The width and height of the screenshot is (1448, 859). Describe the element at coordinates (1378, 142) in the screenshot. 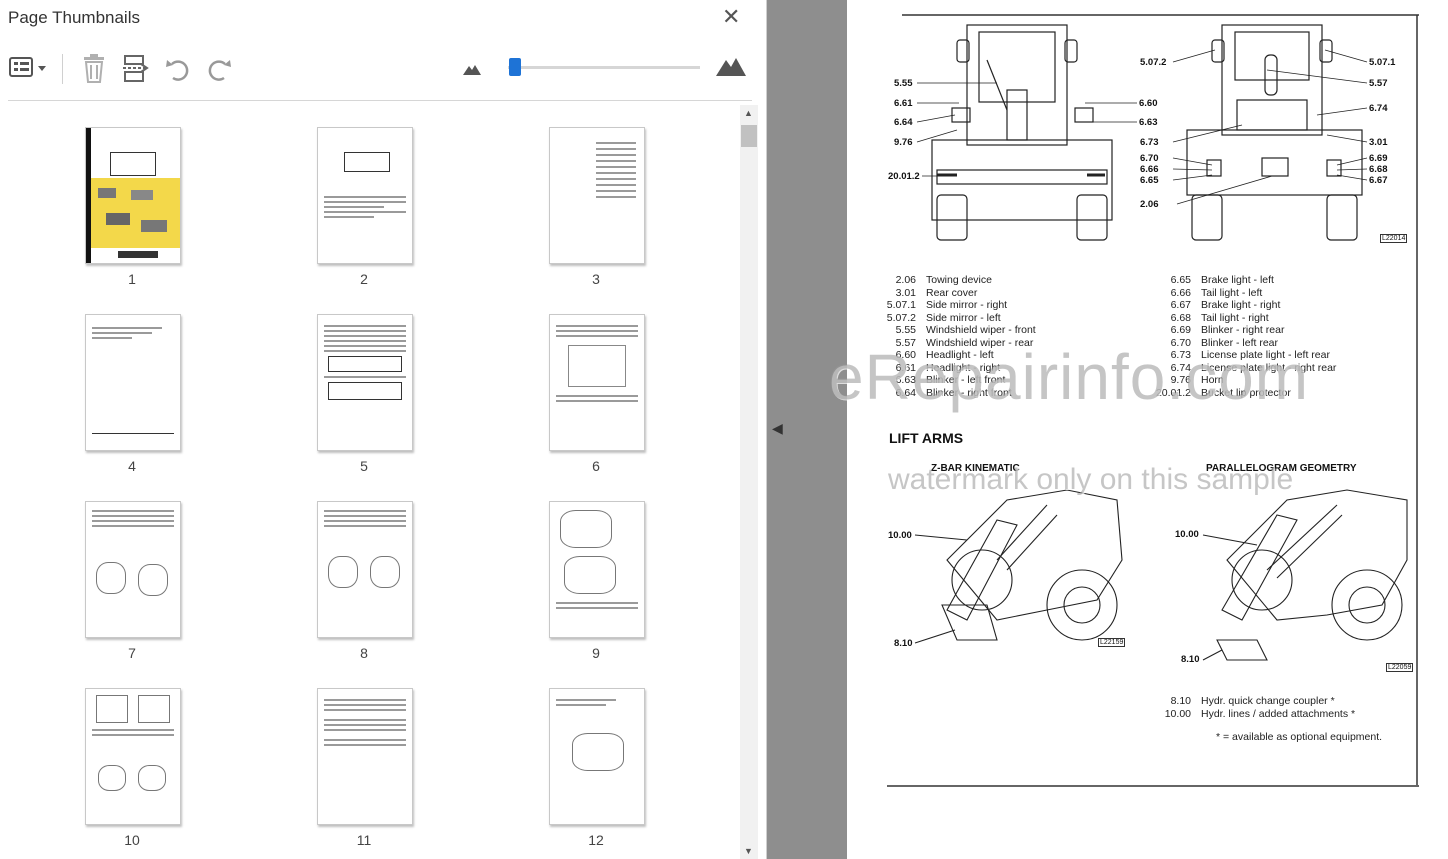

I see `callout: 3.01` at that location.